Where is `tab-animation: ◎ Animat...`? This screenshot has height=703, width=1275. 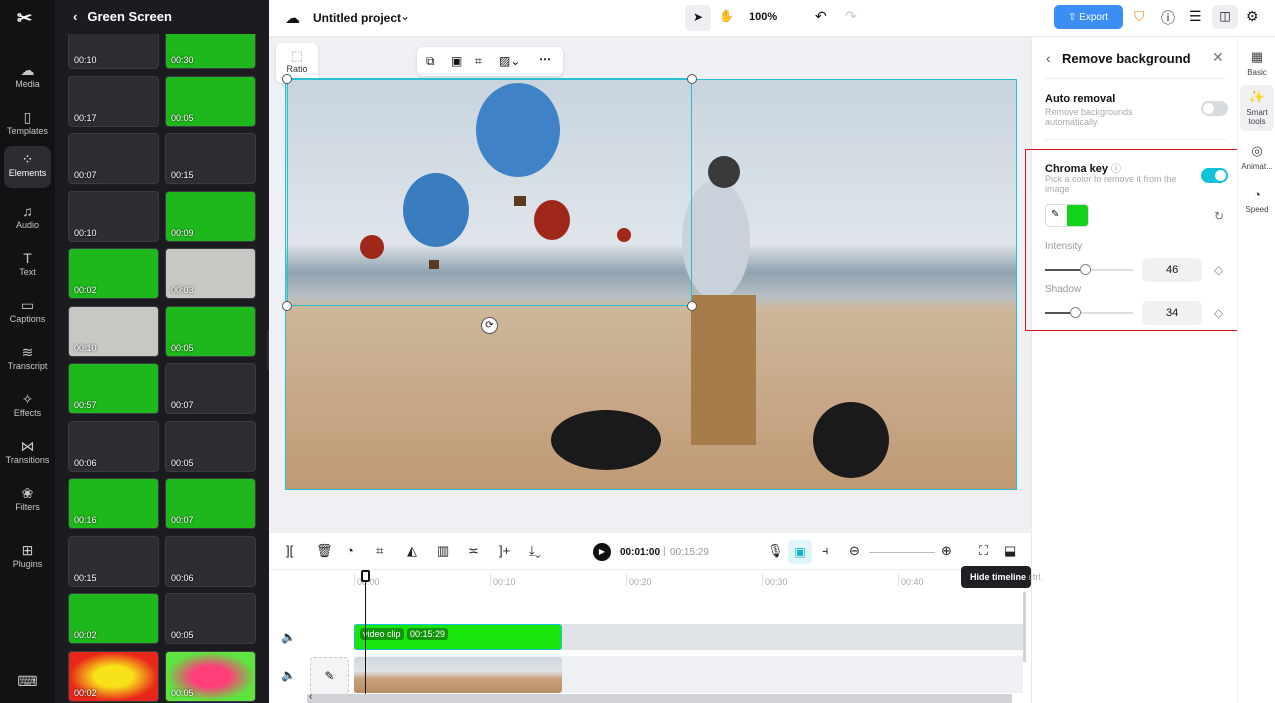 tab-animation: ◎ Animat... is located at coordinates (1257, 155).